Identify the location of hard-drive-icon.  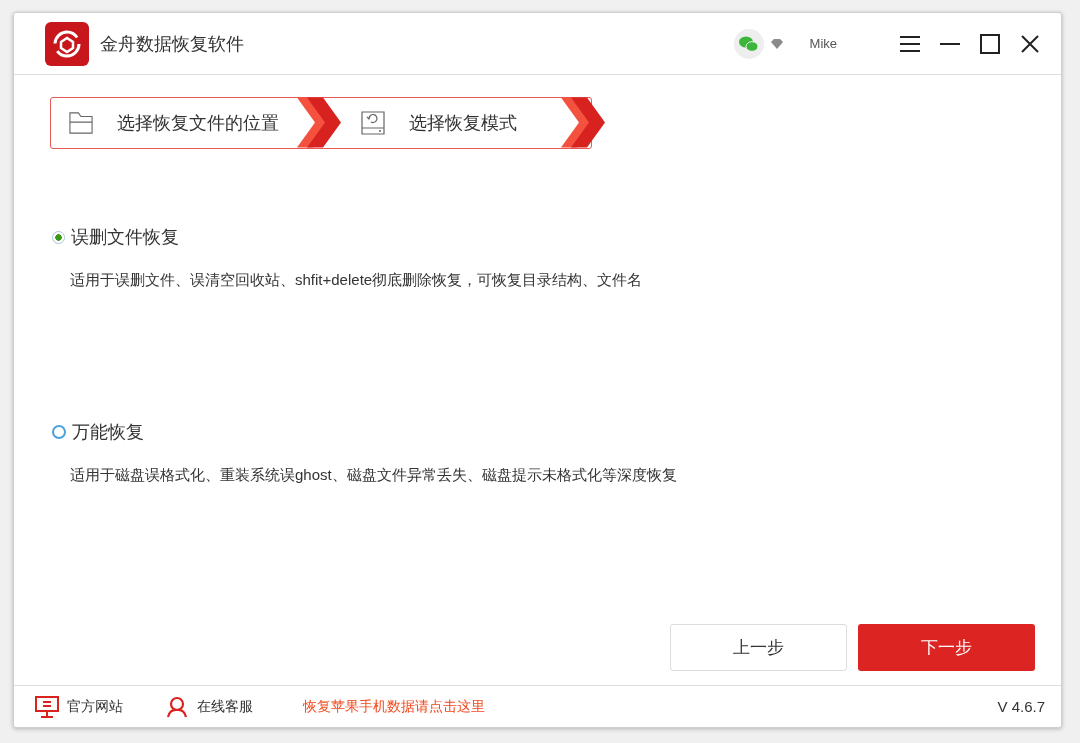
(372, 123).